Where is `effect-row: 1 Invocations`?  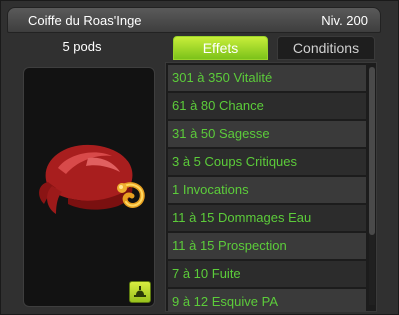
effect-row: 1 Invocations is located at coordinates (267, 190).